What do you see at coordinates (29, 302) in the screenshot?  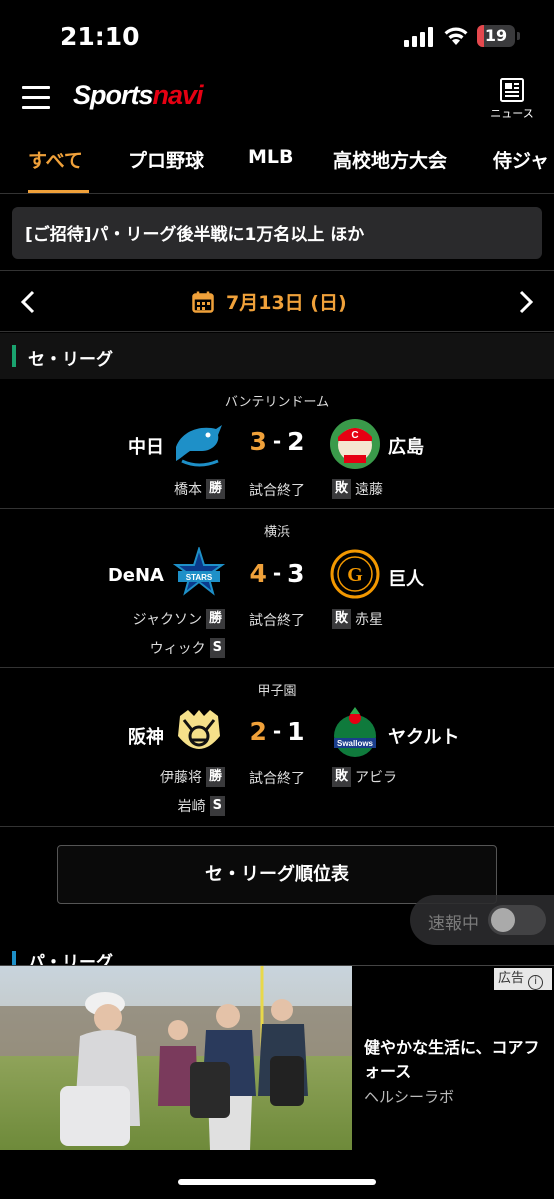 I see `chevron-left-icon` at bounding box center [29, 302].